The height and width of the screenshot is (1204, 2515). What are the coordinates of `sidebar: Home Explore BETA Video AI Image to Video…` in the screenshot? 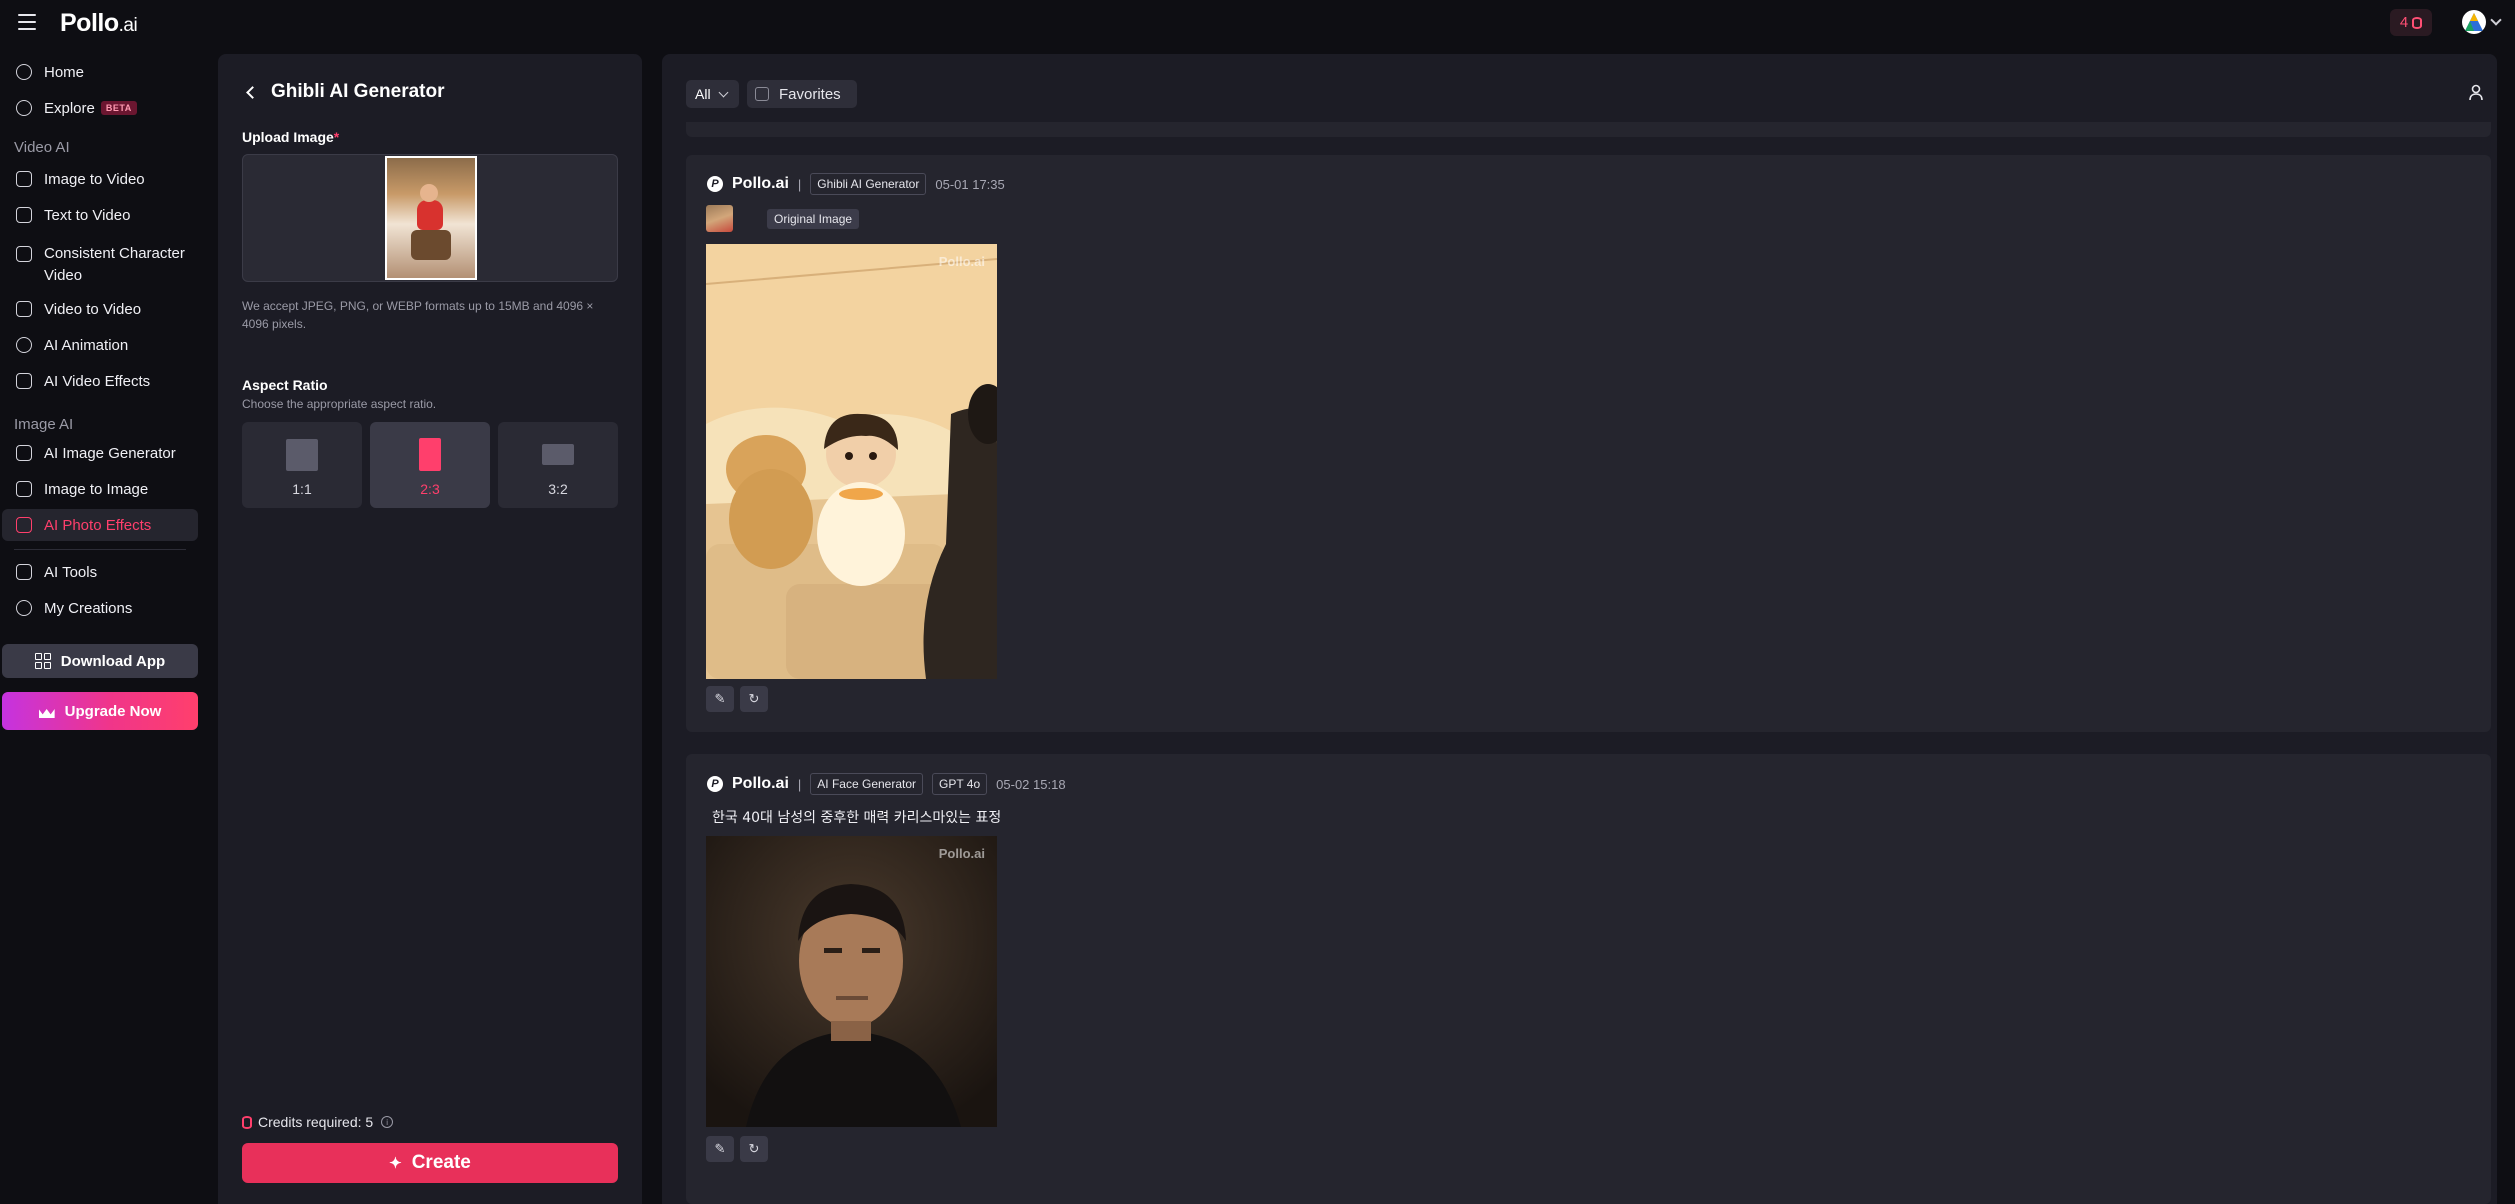 It's located at (100, 625).